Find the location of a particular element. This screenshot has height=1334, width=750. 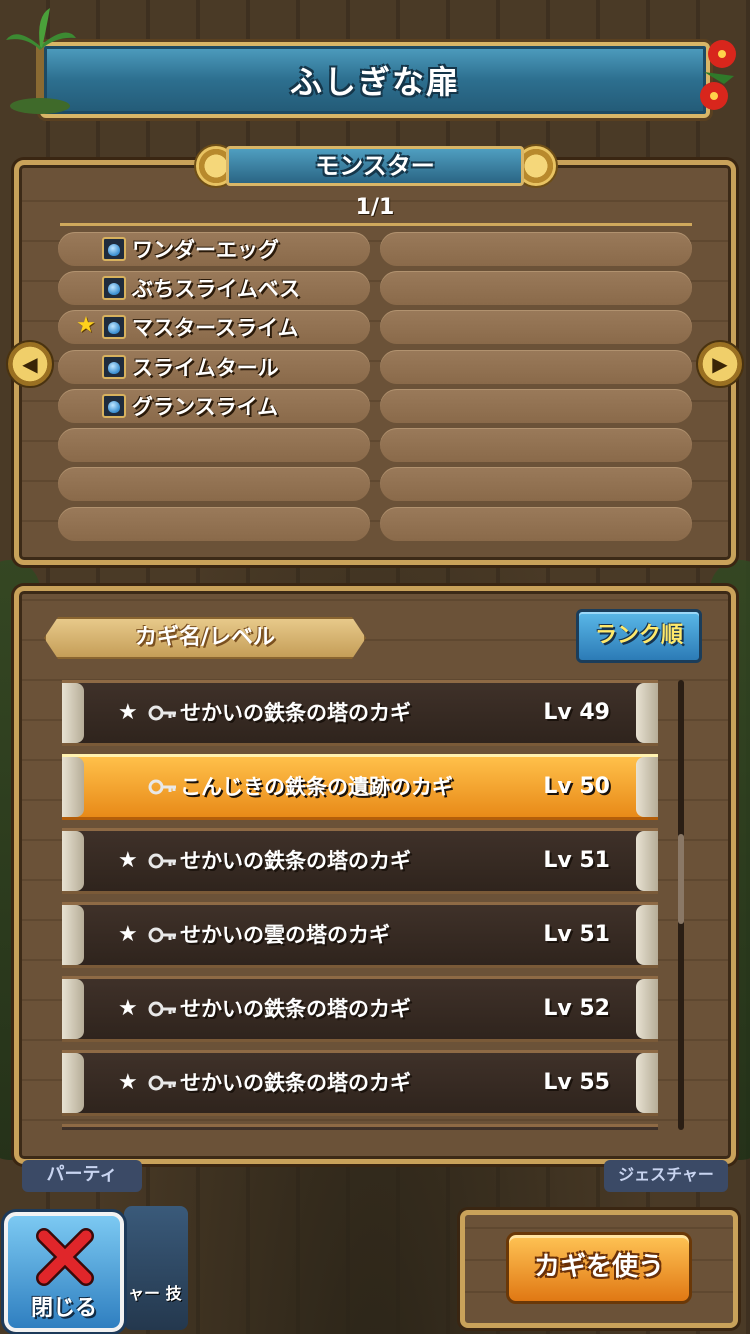

monster-name: グランスライム is located at coordinates (205, 407).